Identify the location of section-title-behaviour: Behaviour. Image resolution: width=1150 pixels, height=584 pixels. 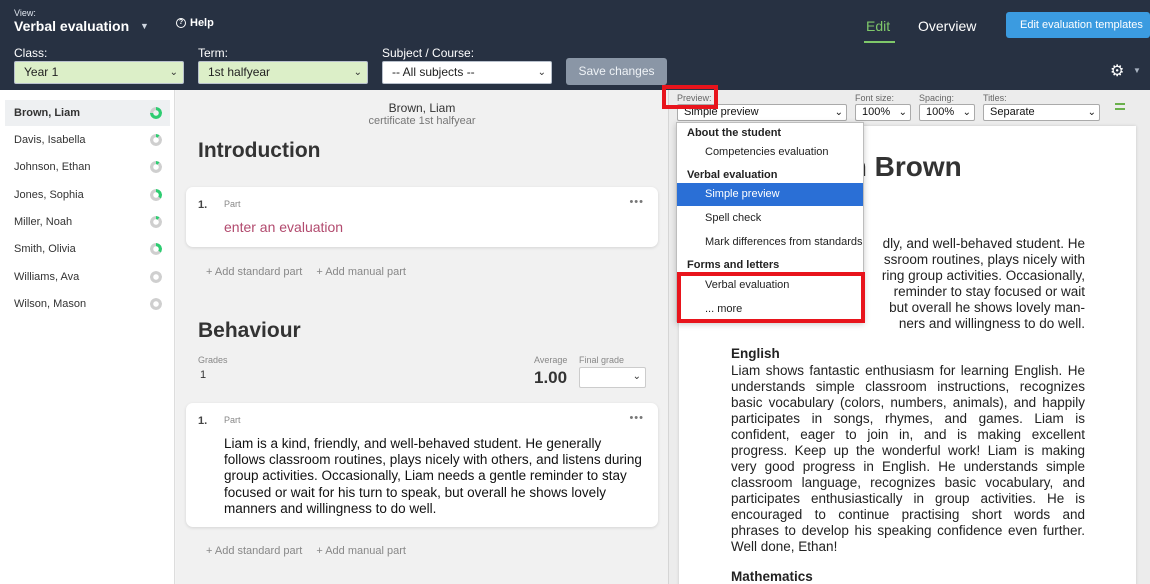
(249, 330).